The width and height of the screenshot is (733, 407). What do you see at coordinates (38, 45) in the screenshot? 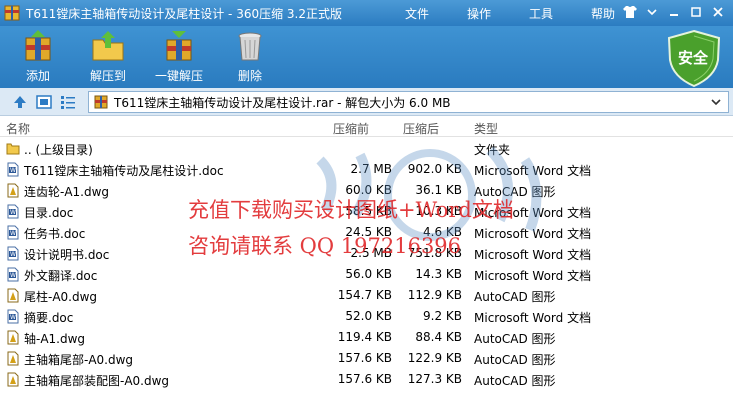
I see `add-archive-icon` at bounding box center [38, 45].